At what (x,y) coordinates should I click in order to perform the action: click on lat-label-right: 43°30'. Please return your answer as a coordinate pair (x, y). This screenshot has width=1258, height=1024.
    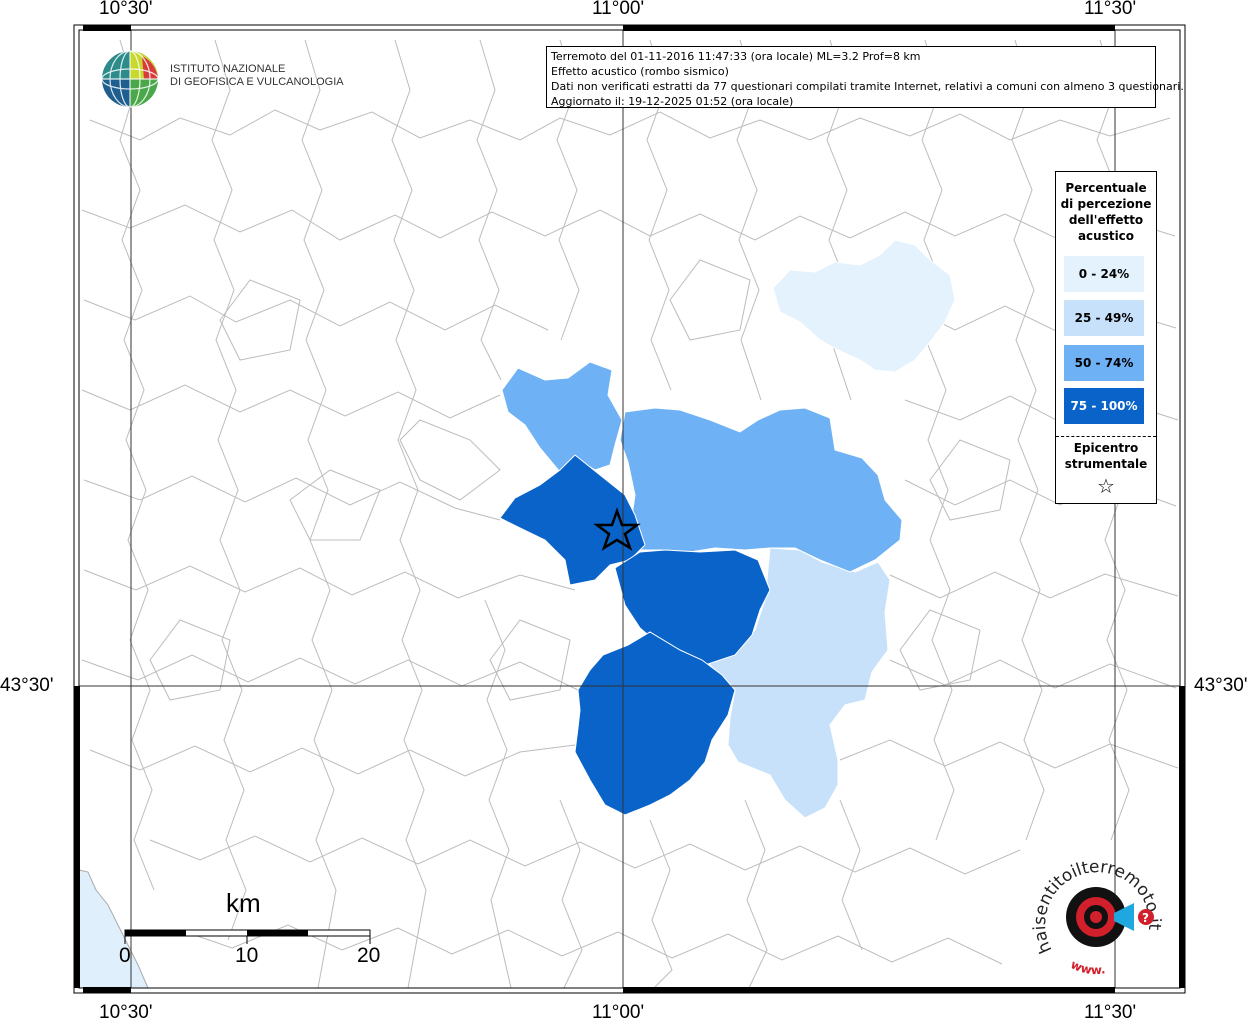
    Looking at the image, I should click on (1221, 685).